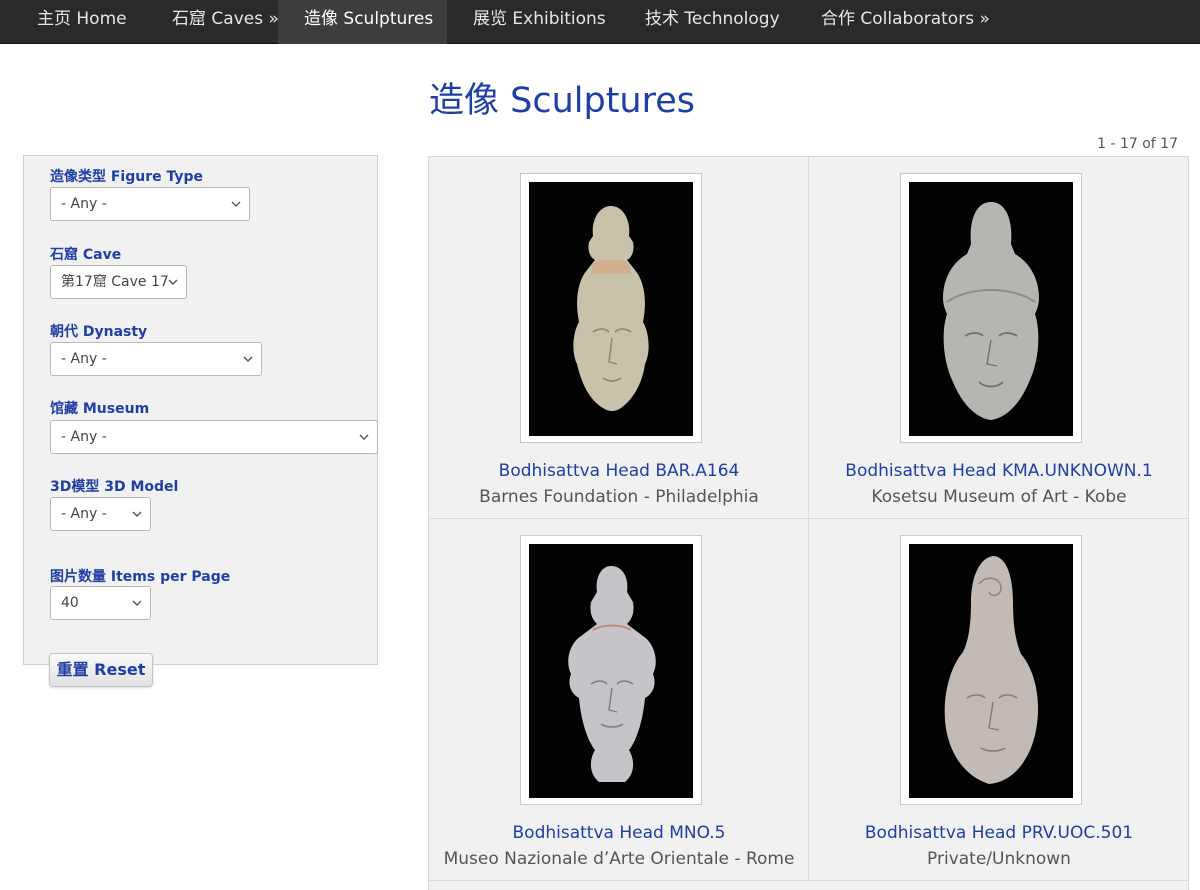 Image resolution: width=1200 pixels, height=890 pixels. Describe the element at coordinates (101, 670) in the screenshot. I see `reset-button: 重置 Reset` at that location.